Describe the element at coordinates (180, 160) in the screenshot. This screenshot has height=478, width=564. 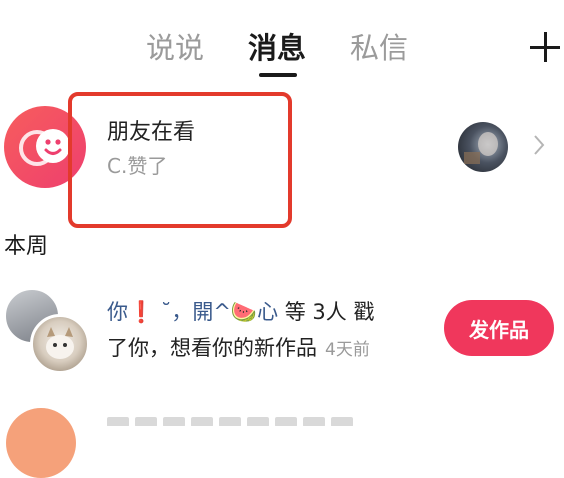
I see `highlight-box` at that location.